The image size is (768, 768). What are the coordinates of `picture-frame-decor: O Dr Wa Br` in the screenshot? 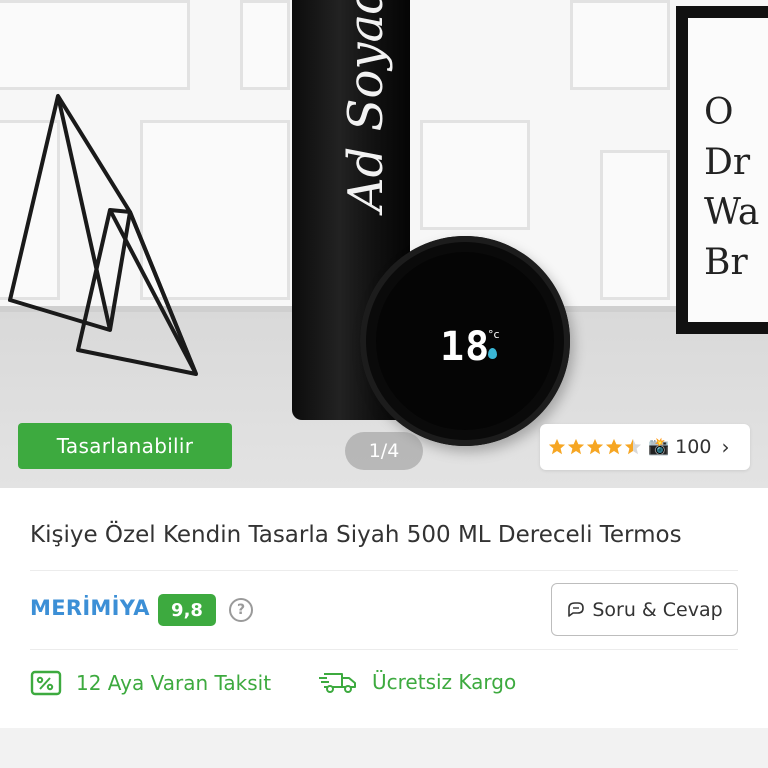 It's located at (722, 170).